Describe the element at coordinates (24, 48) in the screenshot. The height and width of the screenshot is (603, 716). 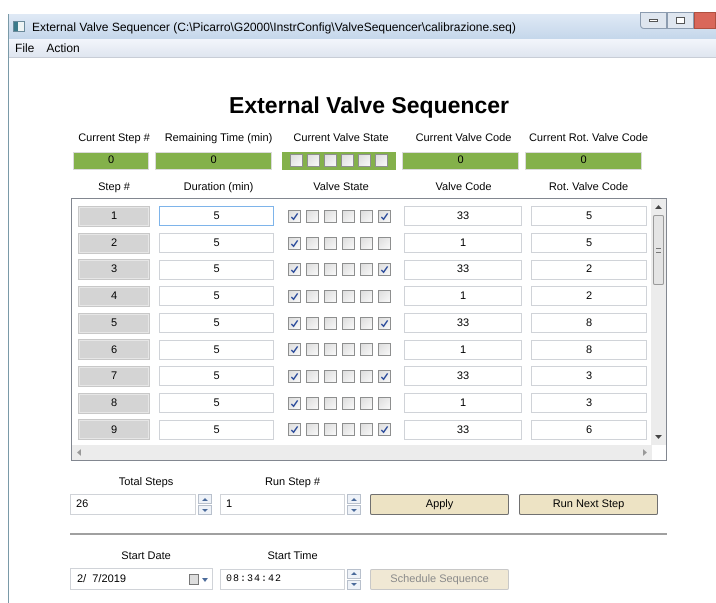
I see `menu-item: File` at that location.